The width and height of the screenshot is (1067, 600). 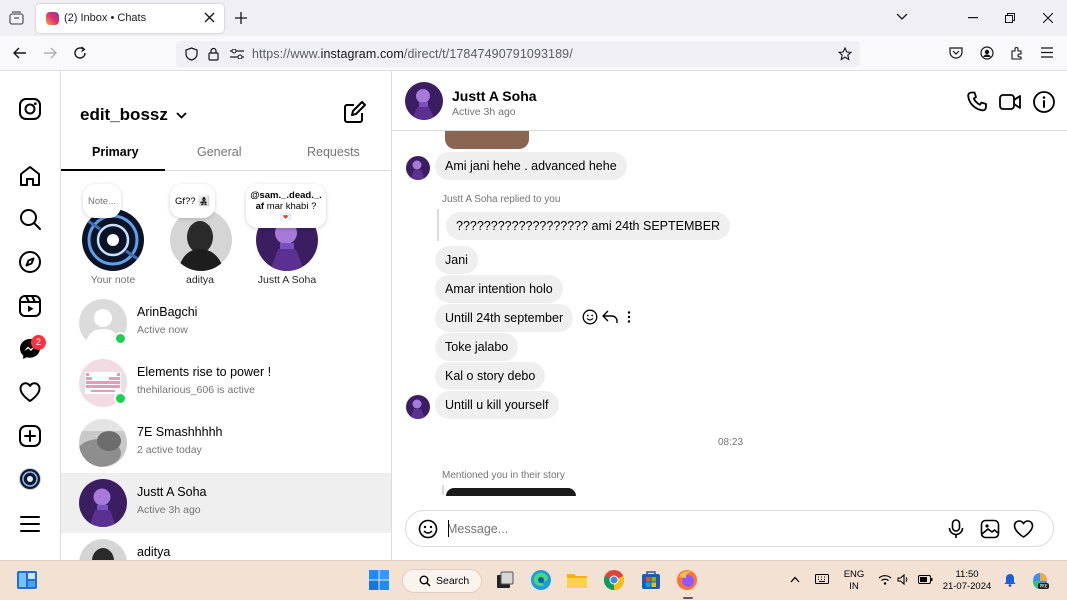 I want to click on windows-start-icon, so click(x=380, y=581).